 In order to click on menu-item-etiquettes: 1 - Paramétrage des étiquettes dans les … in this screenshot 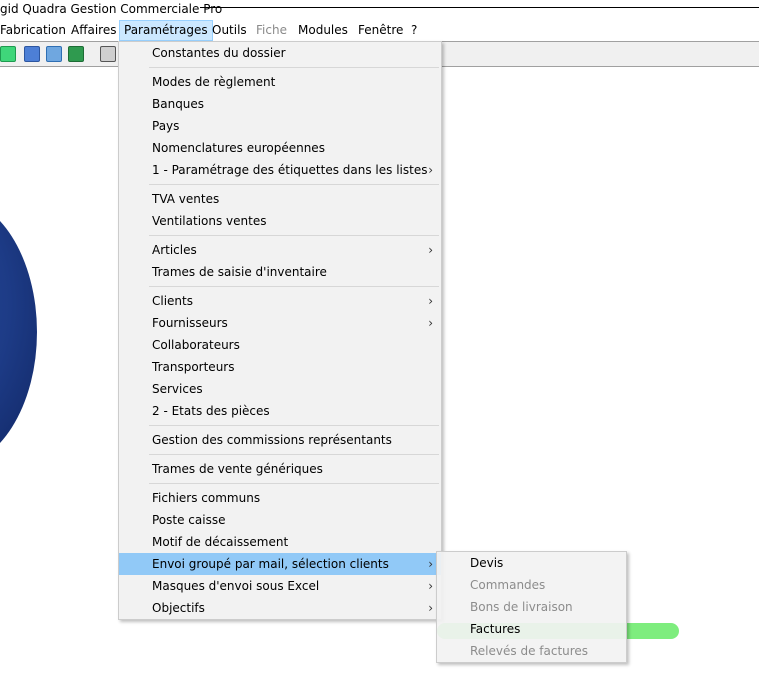, I will do `click(280, 170)`.